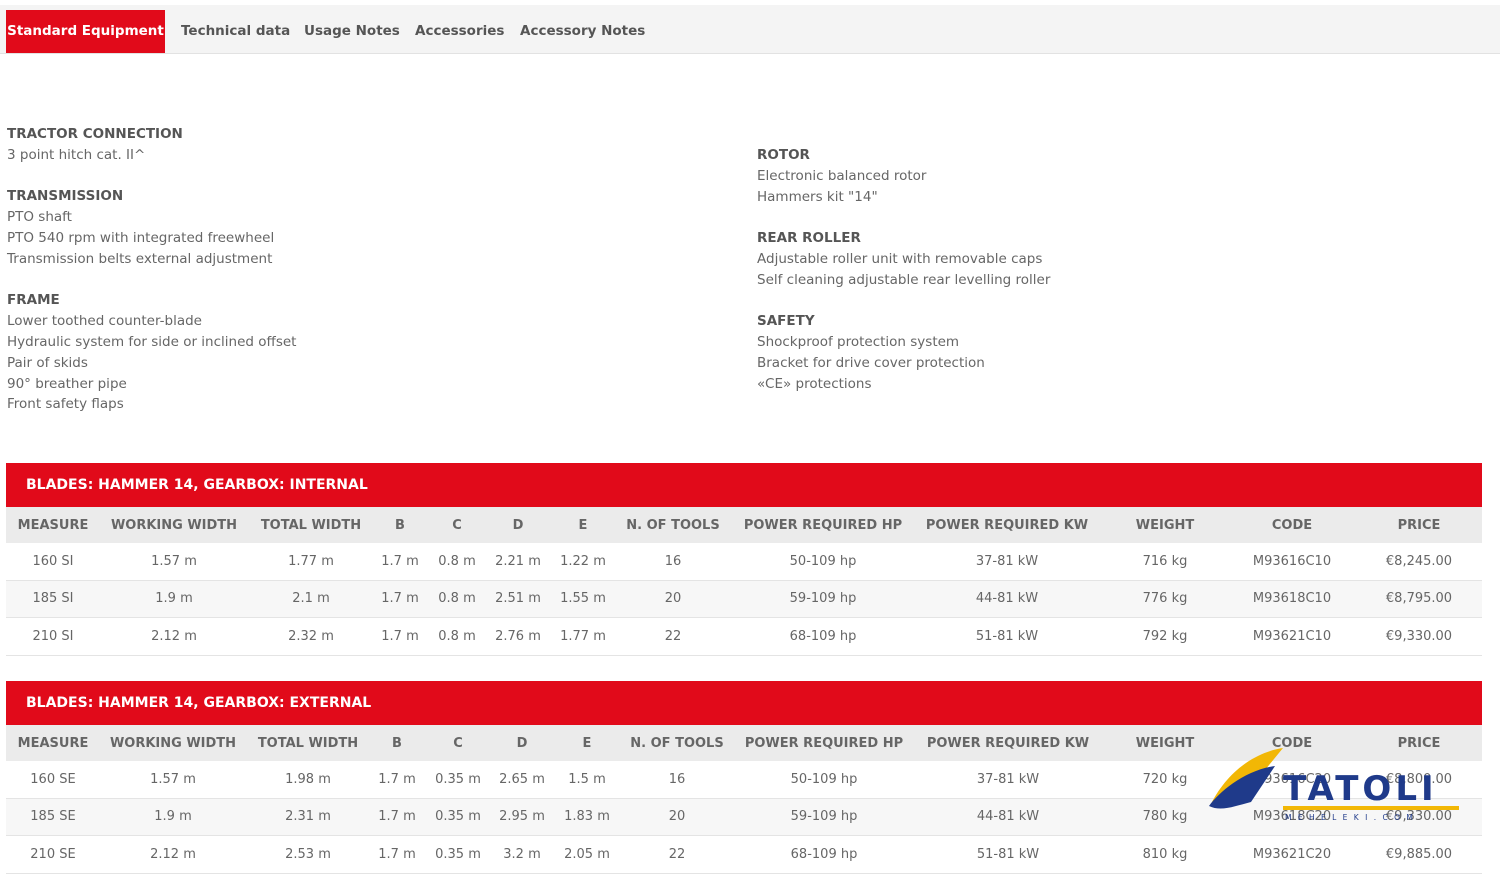 This screenshot has width=1500, height=881. I want to click on spec-heading: TRACTOR CONNECTION, so click(95, 134).